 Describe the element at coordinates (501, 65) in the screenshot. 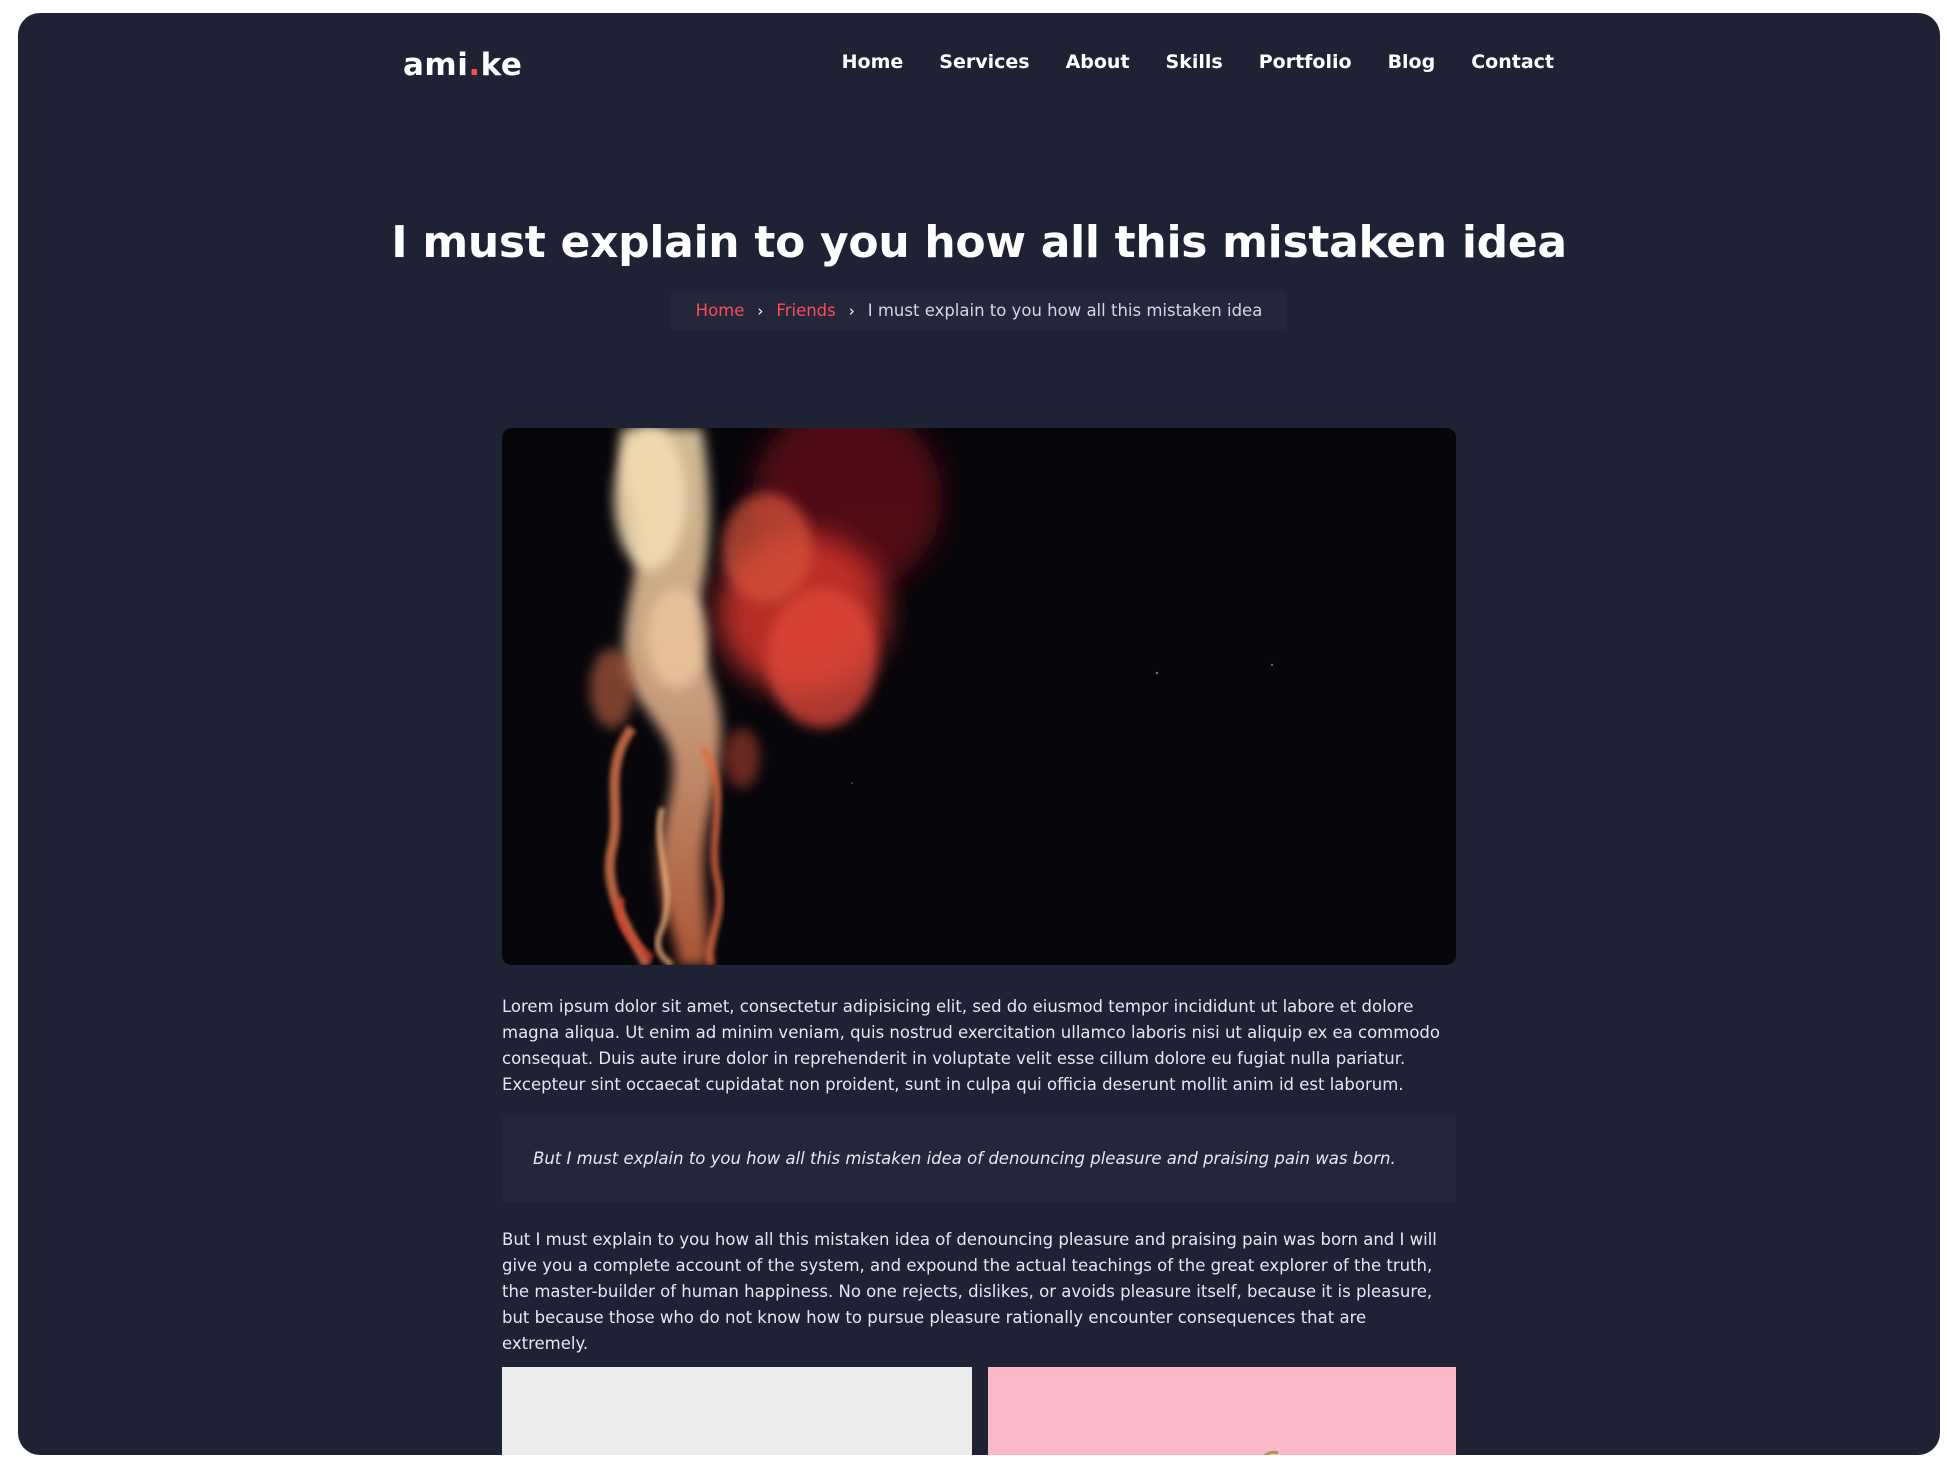

I see `logo-tail: ke` at that location.